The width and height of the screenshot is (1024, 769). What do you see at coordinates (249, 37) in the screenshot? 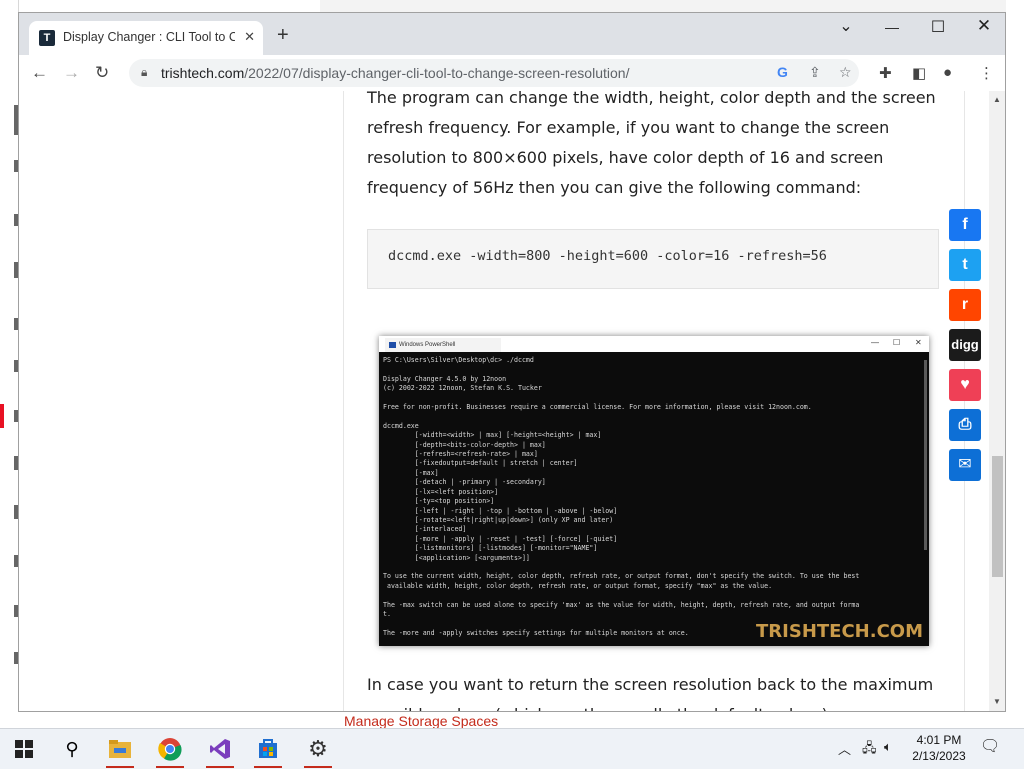
I see `tab-close-icon: ✕` at bounding box center [249, 37].